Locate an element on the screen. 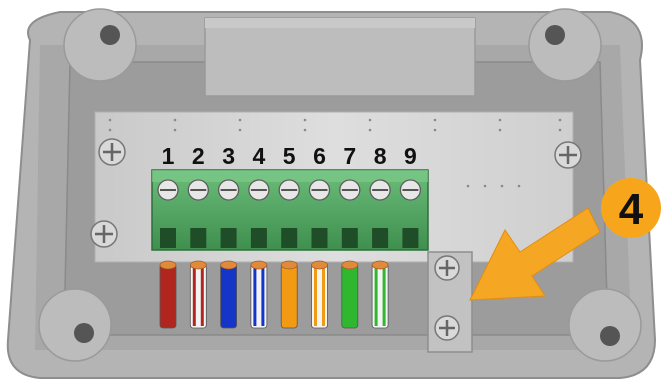 This screenshot has height=384, width=664. terminal-number-4: 4 is located at coordinates (259, 156).